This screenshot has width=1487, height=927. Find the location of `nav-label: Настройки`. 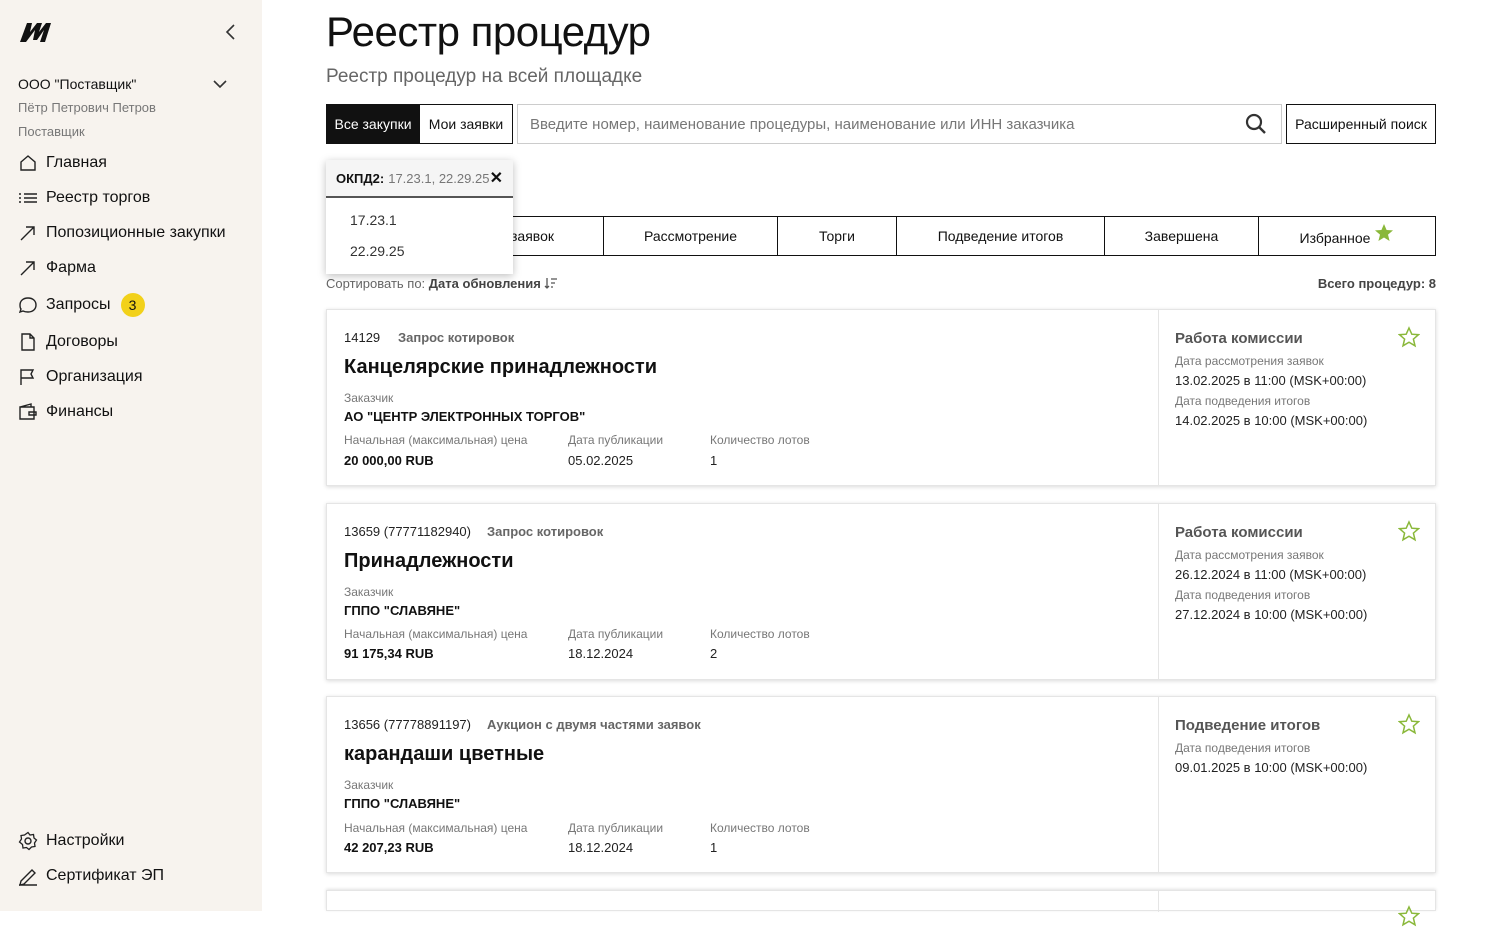

nav-label: Настройки is located at coordinates (85, 840).